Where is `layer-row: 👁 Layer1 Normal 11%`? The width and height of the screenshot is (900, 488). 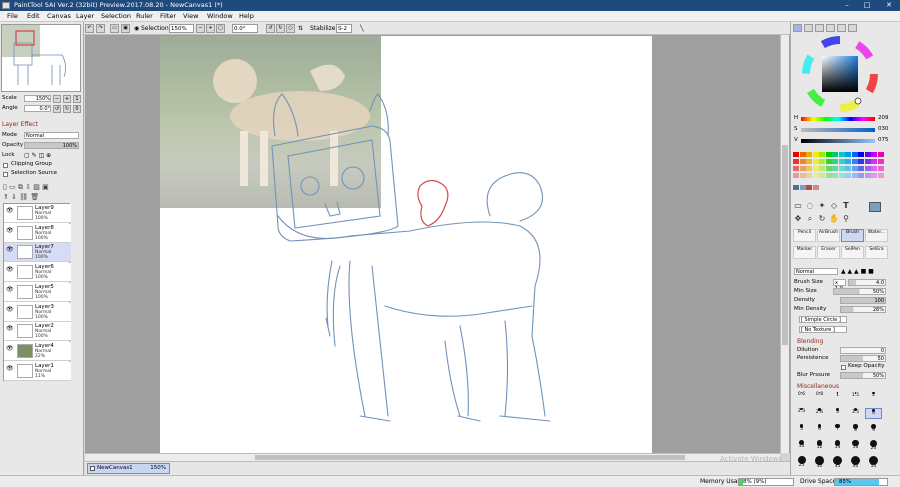
layer-row: 👁 Layer1 Normal 11% is located at coordinates (37, 371).